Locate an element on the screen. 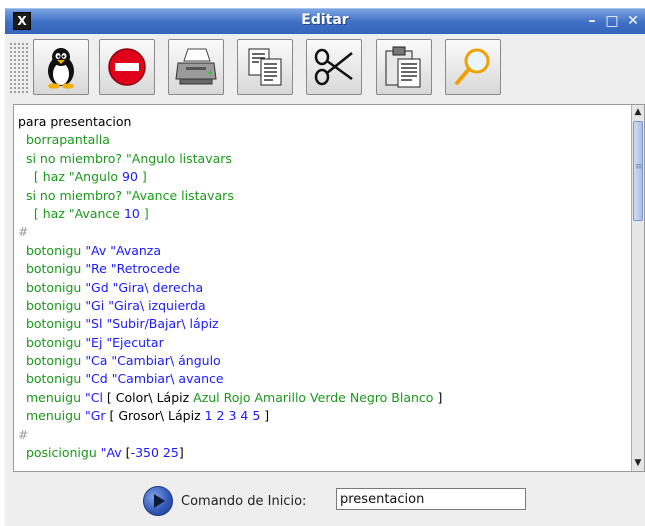 The height and width of the screenshot is (526, 645). code-line: para presentacion is located at coordinates (322, 122).